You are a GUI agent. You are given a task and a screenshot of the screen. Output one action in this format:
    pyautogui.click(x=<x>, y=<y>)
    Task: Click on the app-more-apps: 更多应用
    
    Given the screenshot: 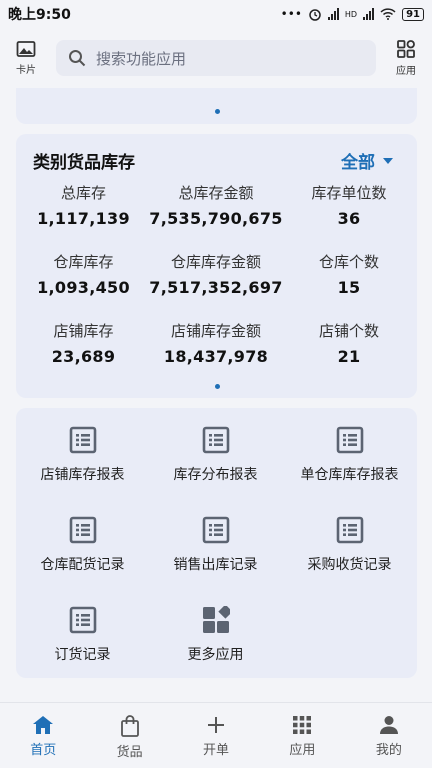 What is the action you would take?
    pyautogui.click(x=215, y=651)
    